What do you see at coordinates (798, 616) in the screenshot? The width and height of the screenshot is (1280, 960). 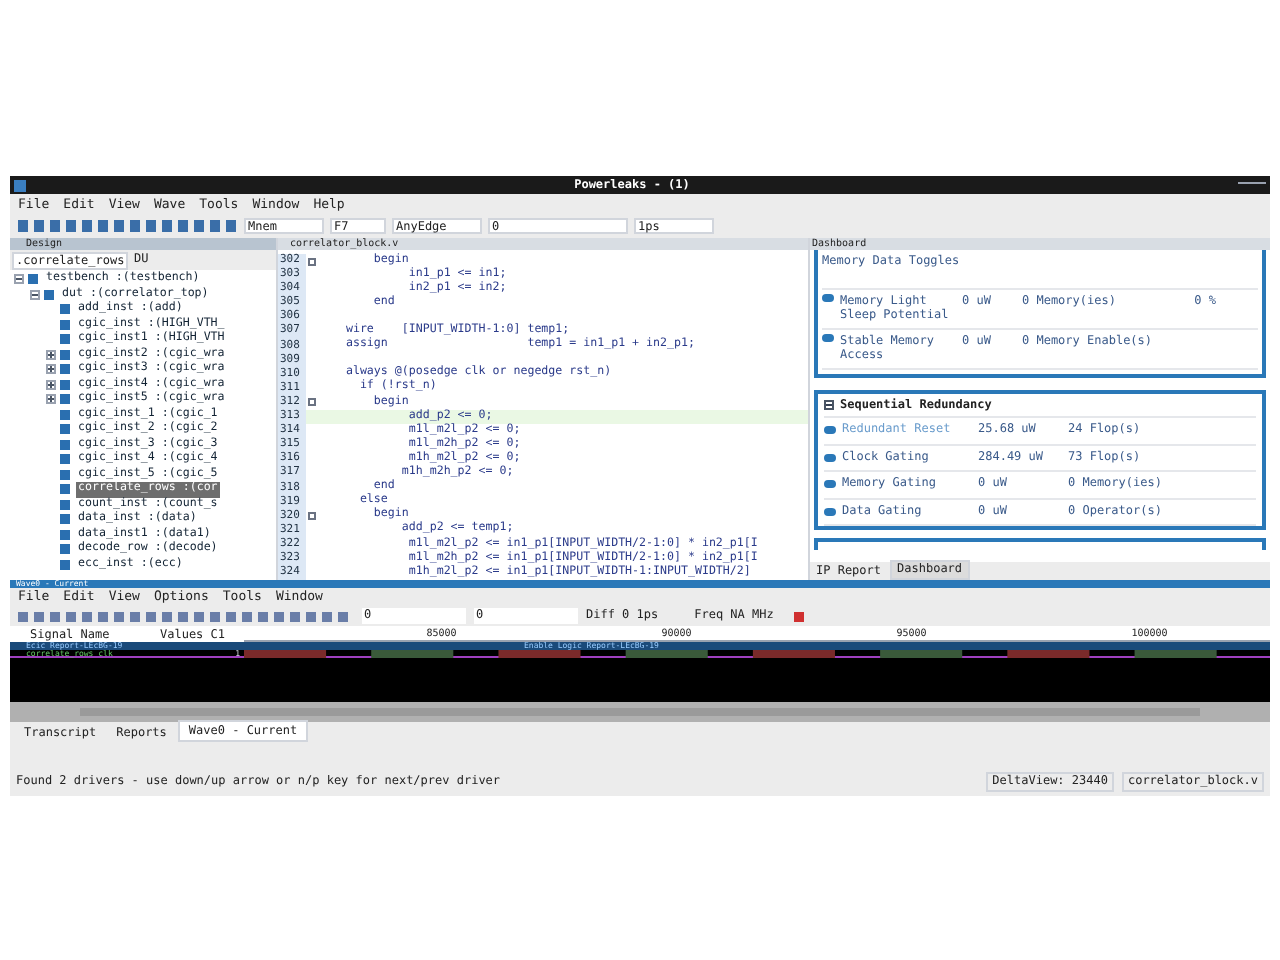 I see `filter-icon` at bounding box center [798, 616].